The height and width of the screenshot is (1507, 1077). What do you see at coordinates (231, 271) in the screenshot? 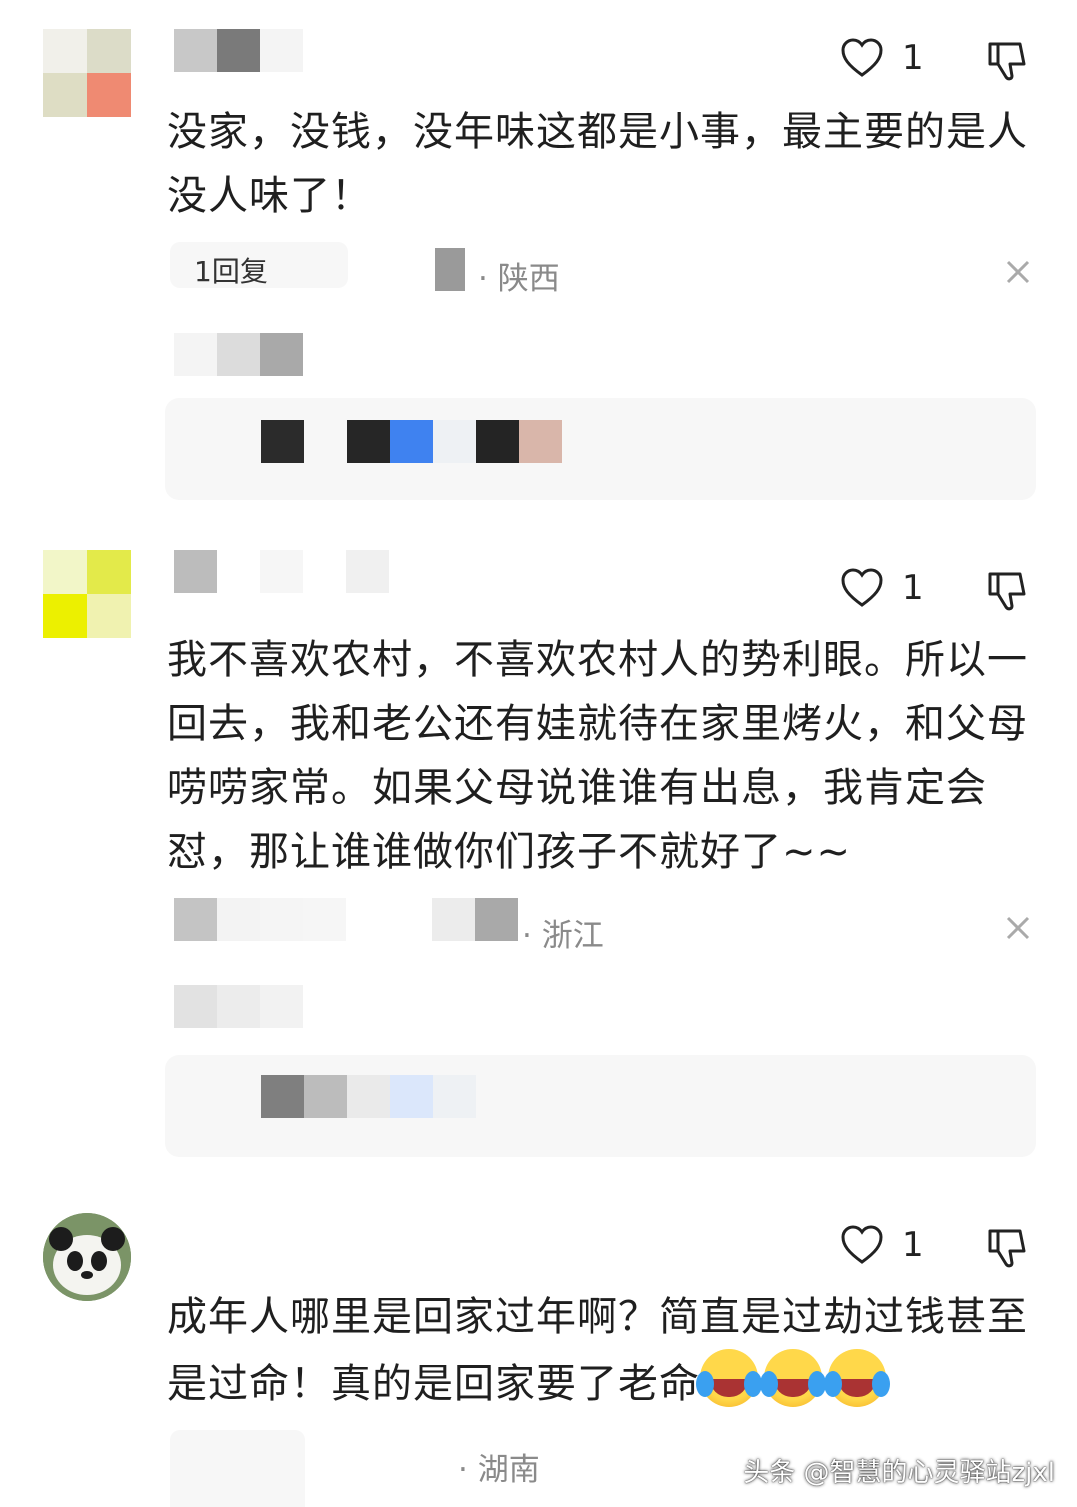
I see `reply-count: 1回复` at bounding box center [231, 271].